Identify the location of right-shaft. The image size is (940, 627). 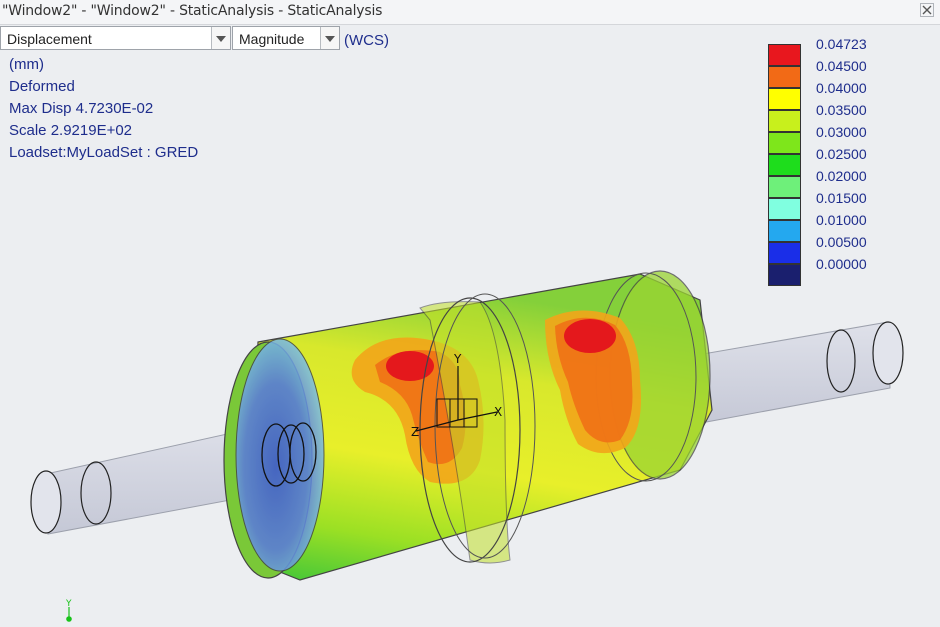
(791, 373).